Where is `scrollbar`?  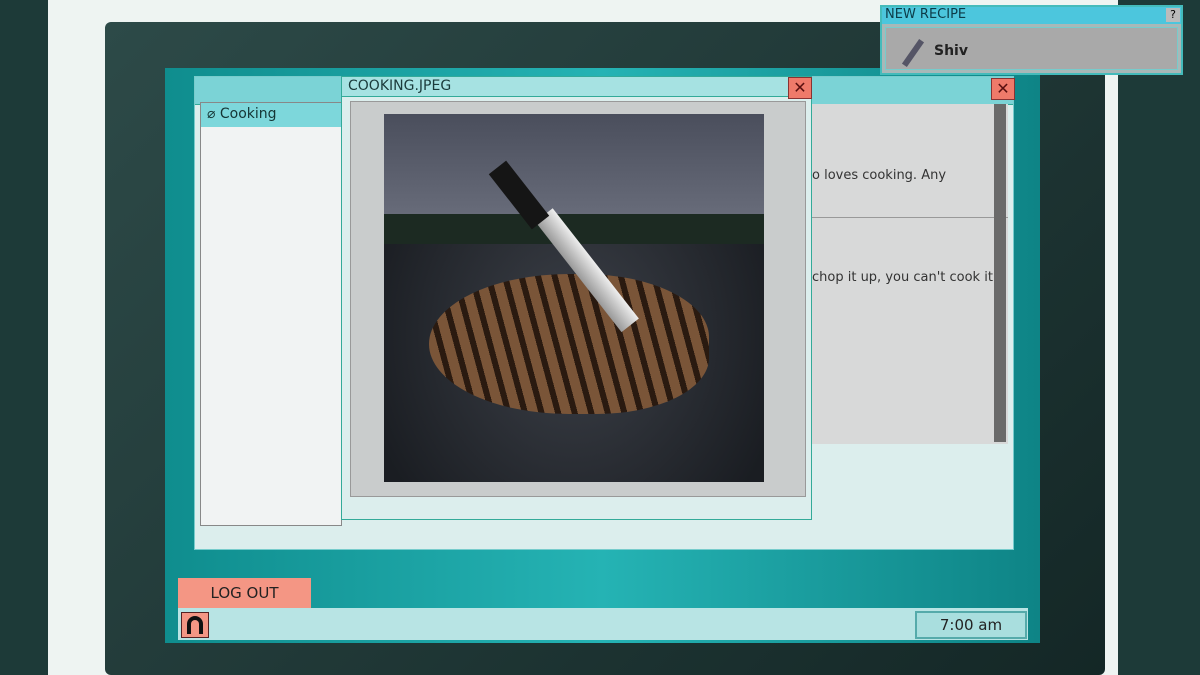 scrollbar is located at coordinates (1000, 273).